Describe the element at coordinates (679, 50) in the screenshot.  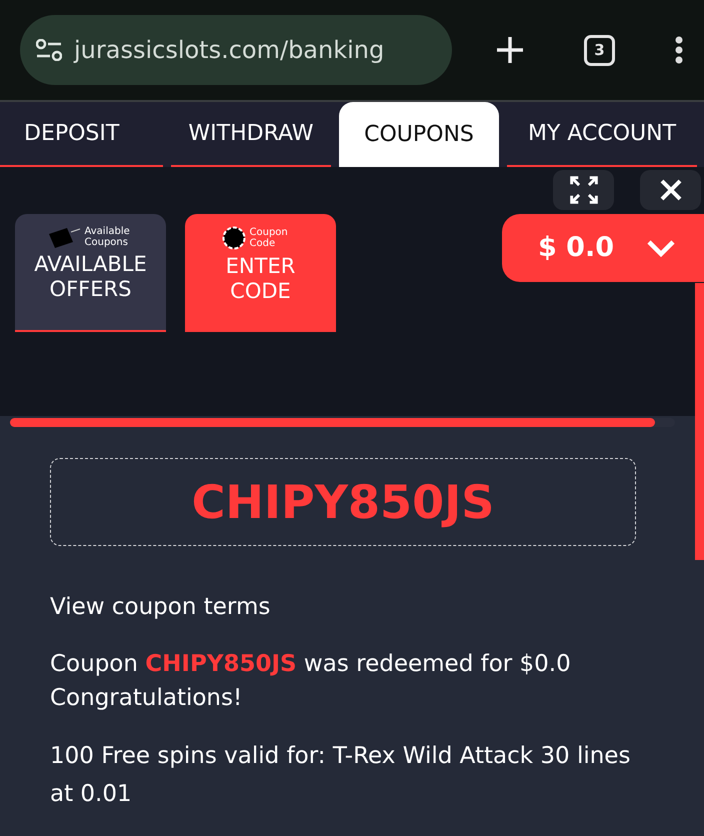
I see `menu-icon` at that location.